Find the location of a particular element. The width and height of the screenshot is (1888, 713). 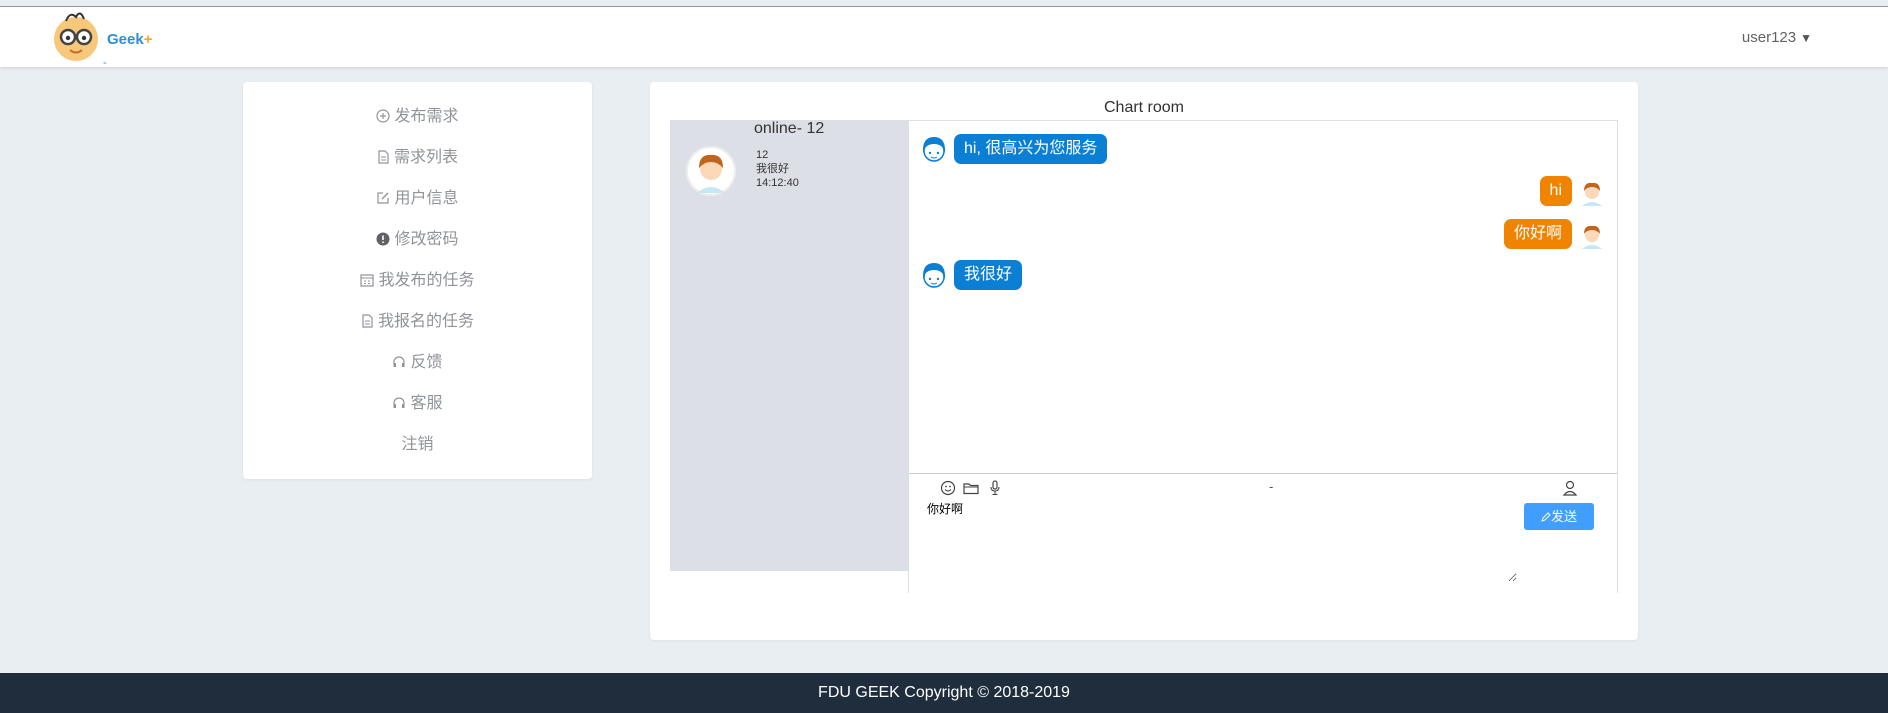

user-dropdown: user123 ▼ is located at coordinates (1777, 37).